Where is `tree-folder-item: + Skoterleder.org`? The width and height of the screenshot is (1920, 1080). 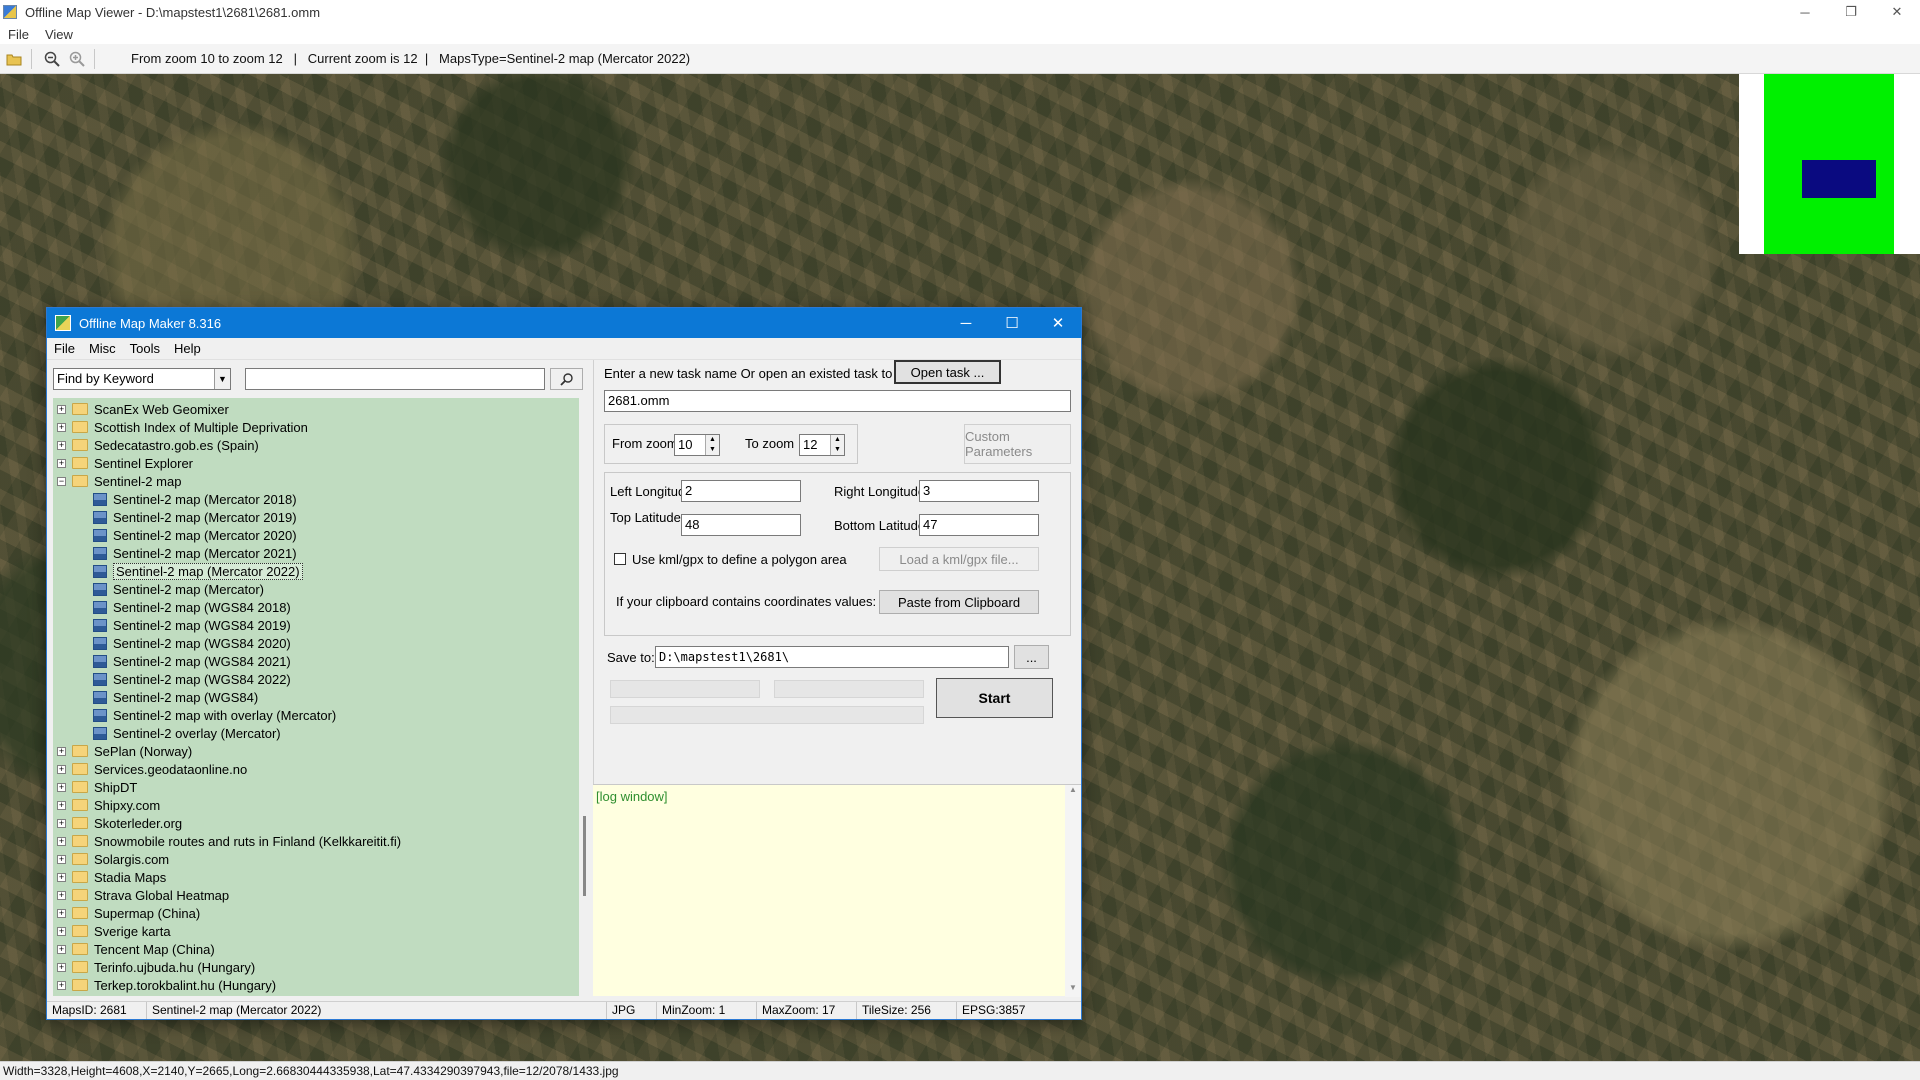 tree-folder-item: + Skoterleder.org is located at coordinates (119, 823).